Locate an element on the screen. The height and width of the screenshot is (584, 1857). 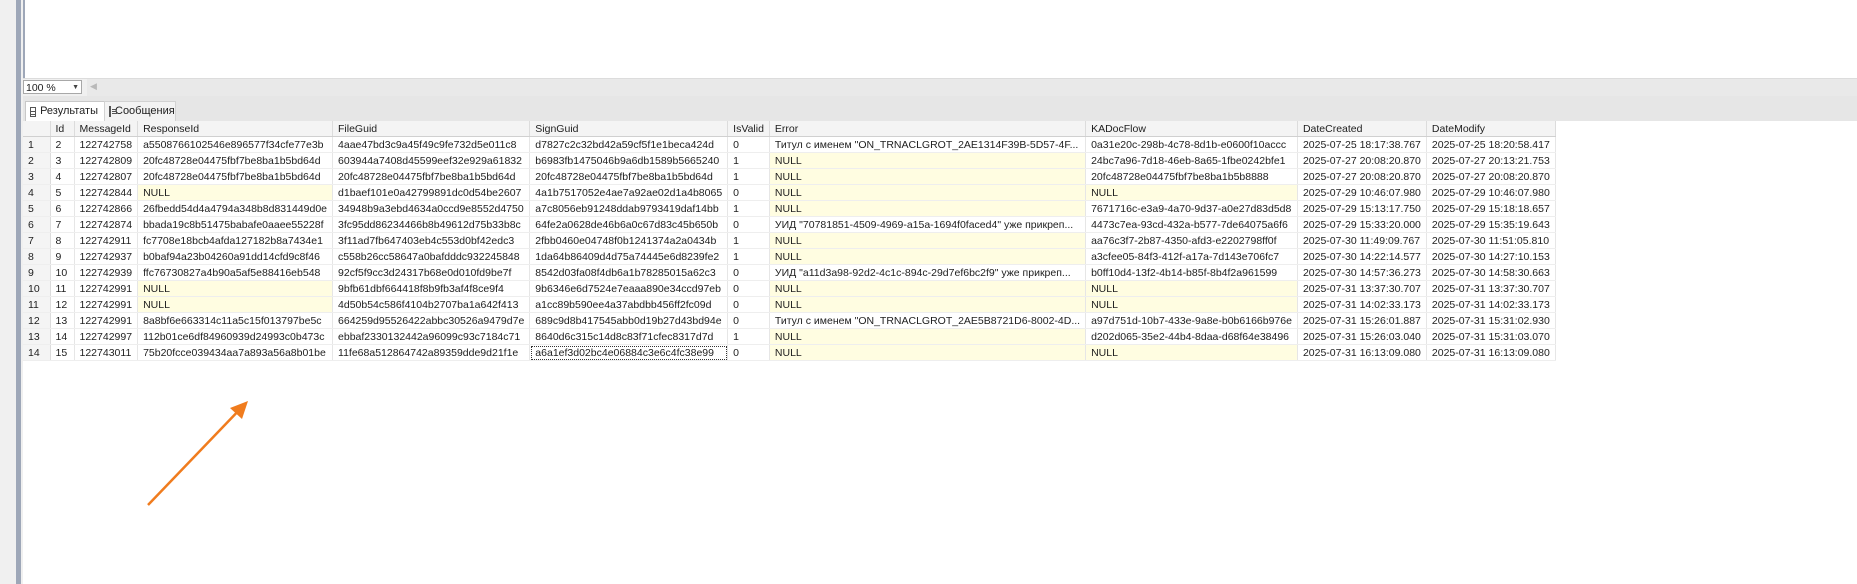
cell-signguid: a7c8056eb91248ddab9793419daf14bb is located at coordinates (629, 208).